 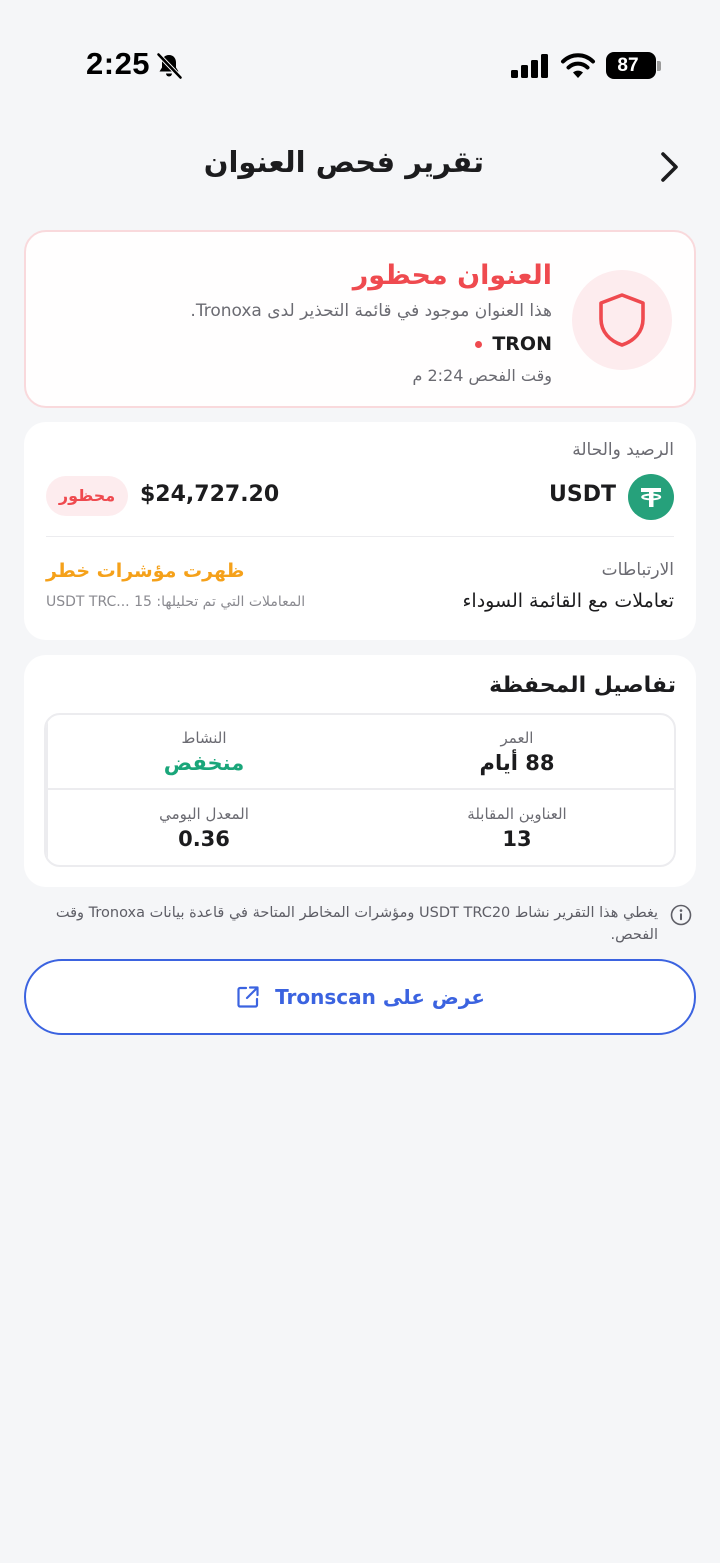 What do you see at coordinates (210, 494) in the screenshot?
I see `balance-amount: $24,727.20` at bounding box center [210, 494].